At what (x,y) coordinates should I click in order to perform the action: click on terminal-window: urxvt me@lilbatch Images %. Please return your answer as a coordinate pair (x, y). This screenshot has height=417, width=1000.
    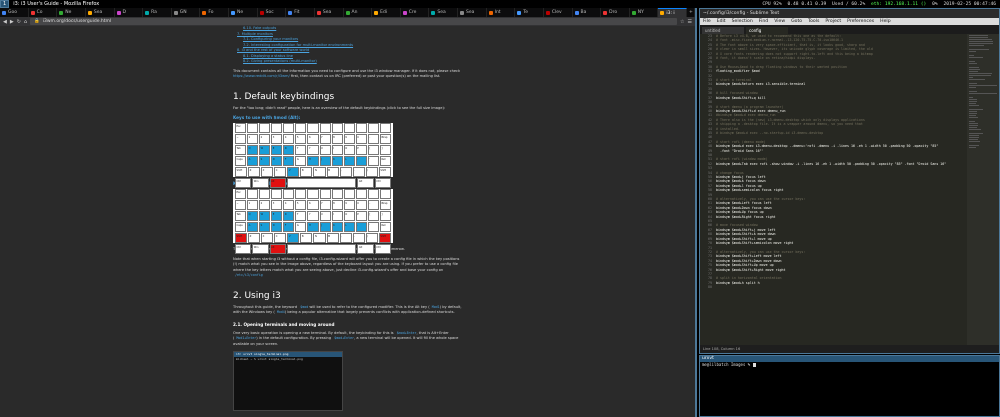
    Looking at the image, I should click on (849, 386).